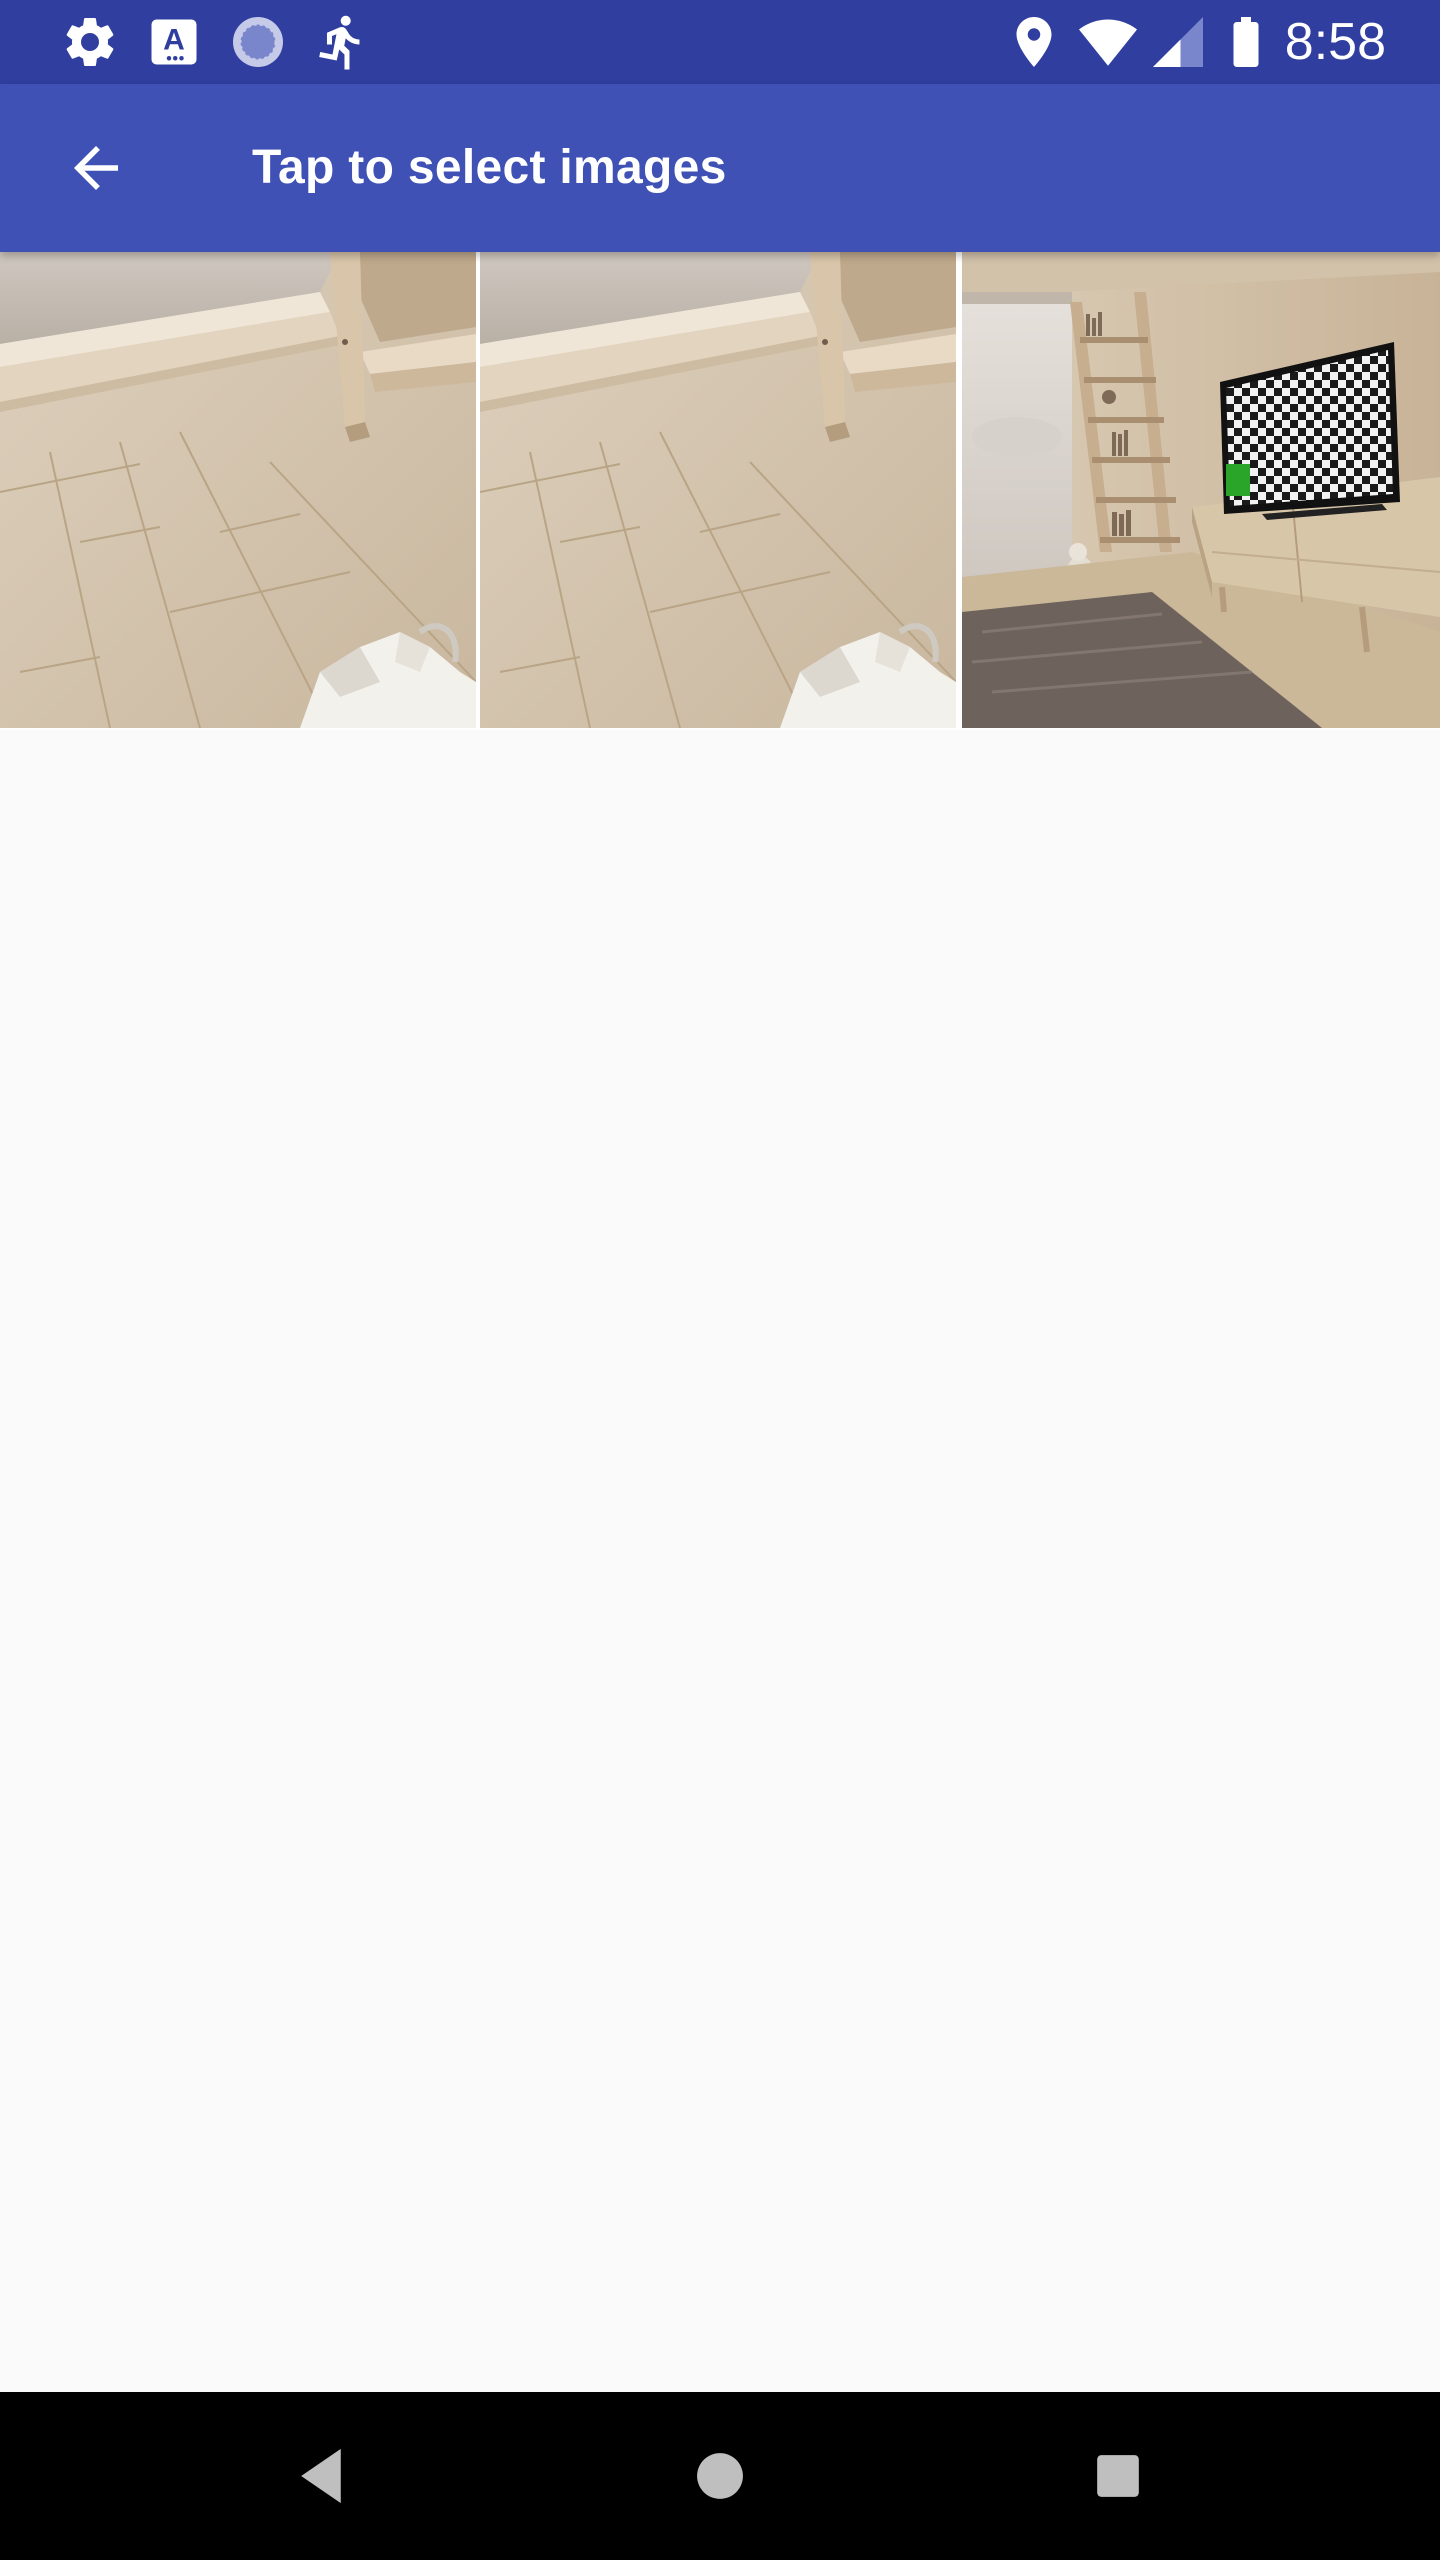  What do you see at coordinates (1034, 42) in the screenshot?
I see `location-icon` at bounding box center [1034, 42].